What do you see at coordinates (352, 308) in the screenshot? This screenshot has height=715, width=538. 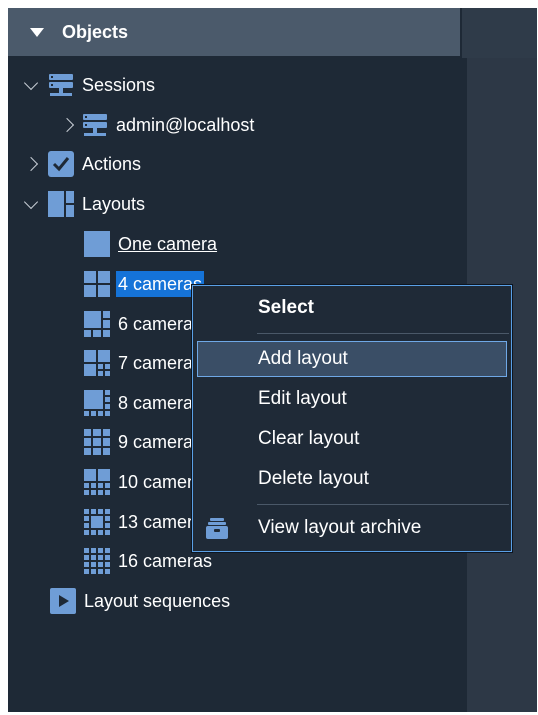 I see `menu-item-select: Select` at bounding box center [352, 308].